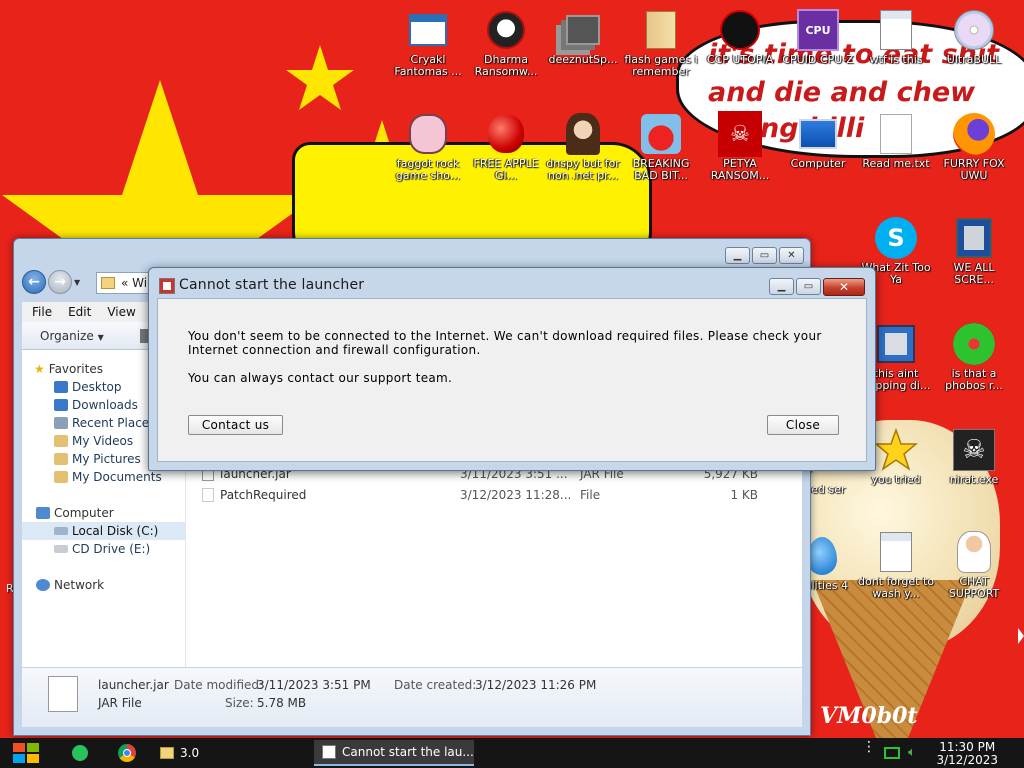 This screenshot has width=1024, height=768. What do you see at coordinates (103, 531) in the screenshot?
I see `nav-local-disk: Local Disk (C:)` at bounding box center [103, 531].